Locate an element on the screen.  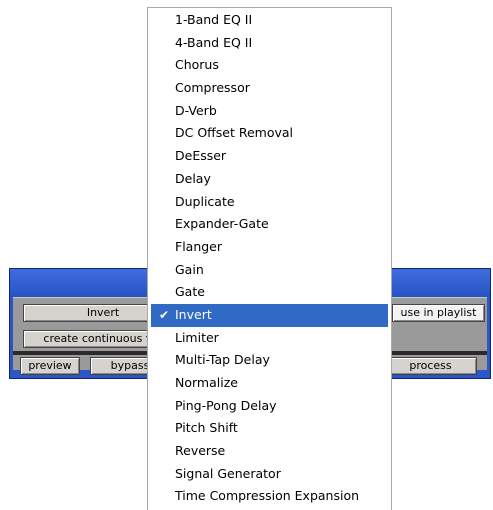
checkmark-icon: ✔ is located at coordinates (164, 314).